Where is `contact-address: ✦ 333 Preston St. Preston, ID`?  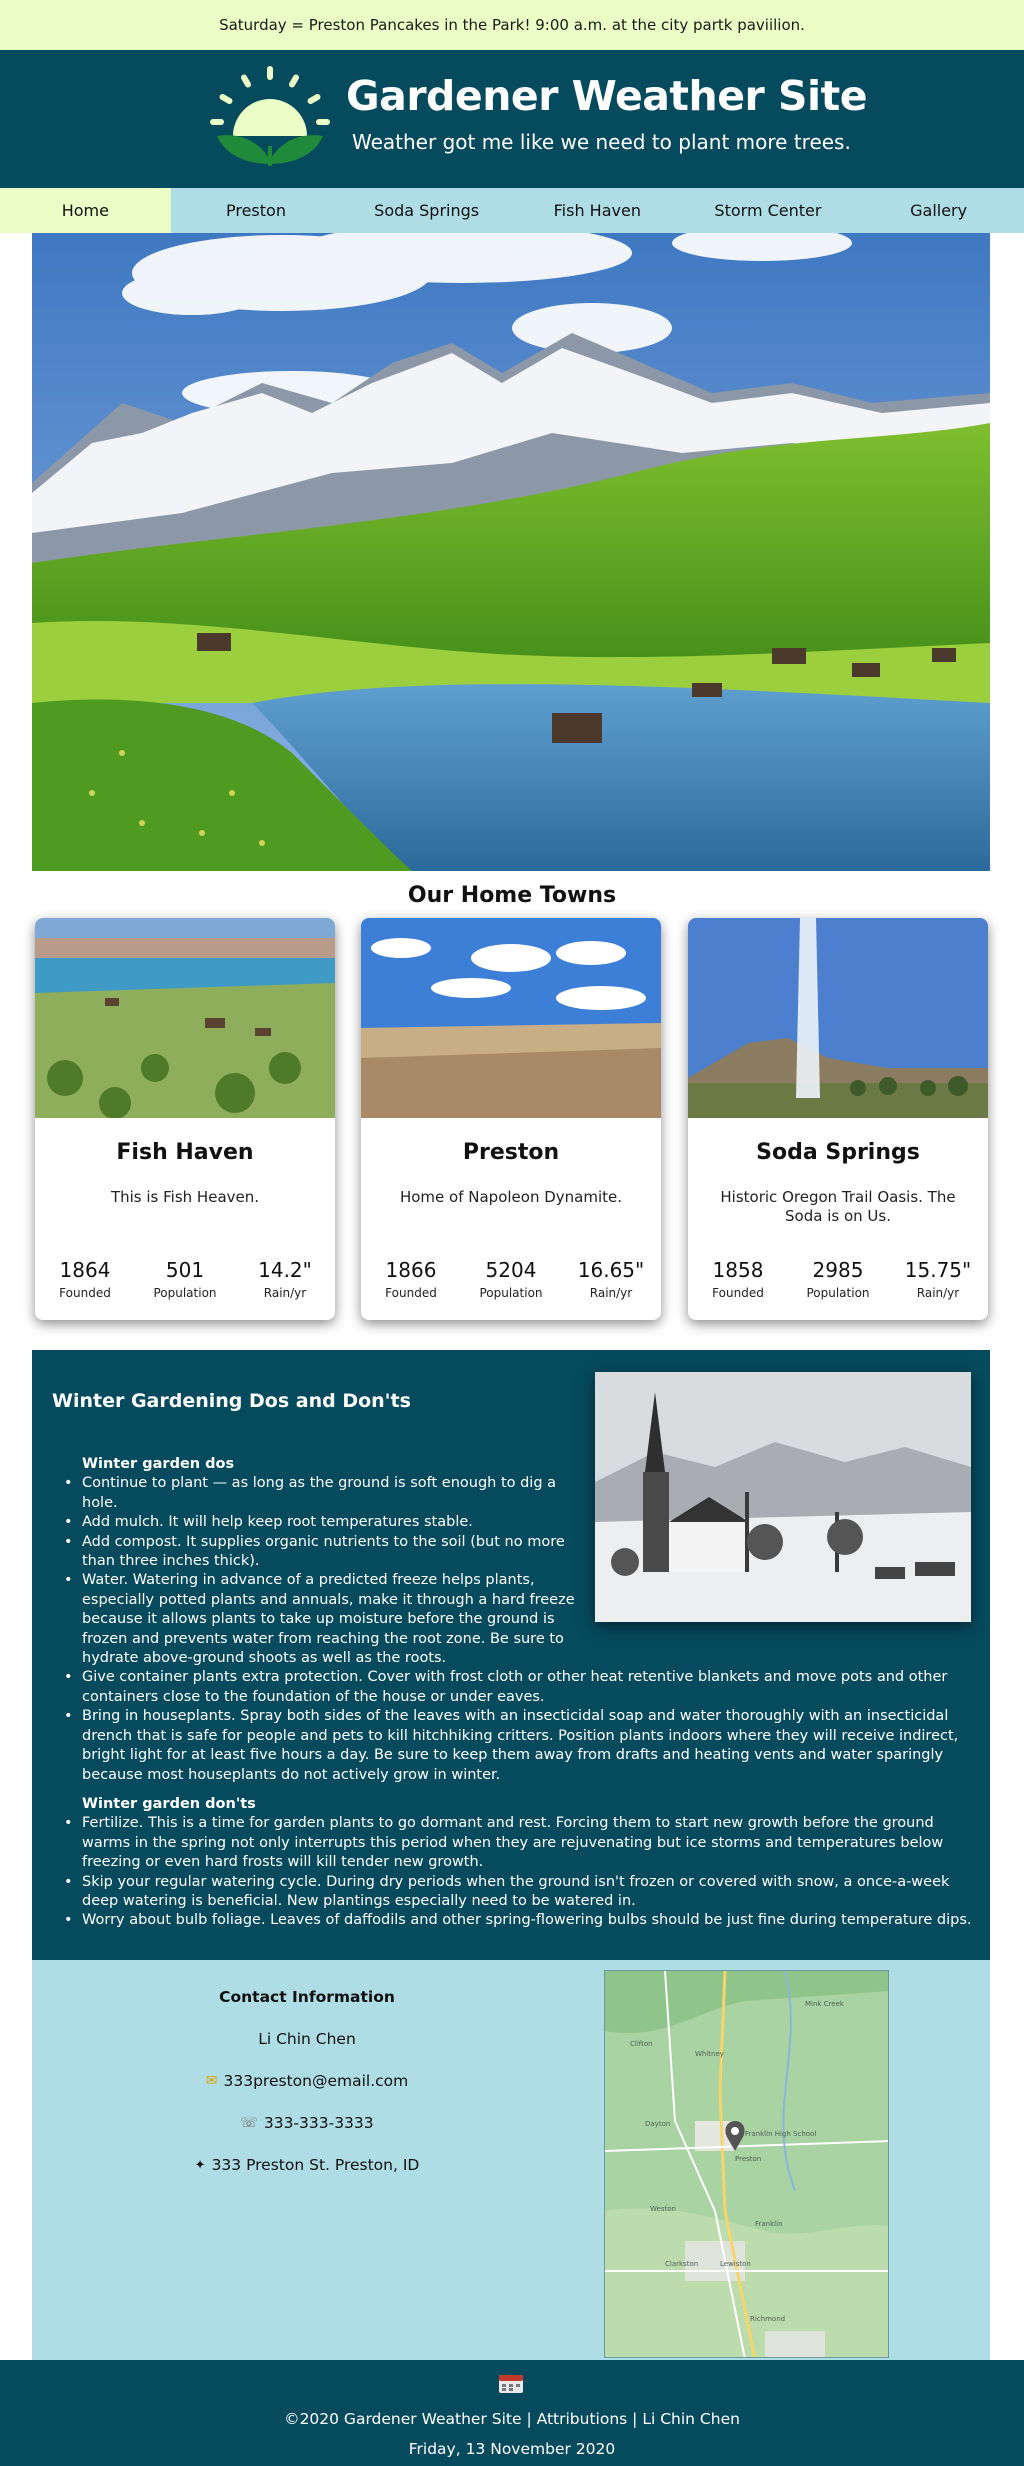 contact-address: ✦ 333 Preston St. Preston, ID is located at coordinates (307, 2165).